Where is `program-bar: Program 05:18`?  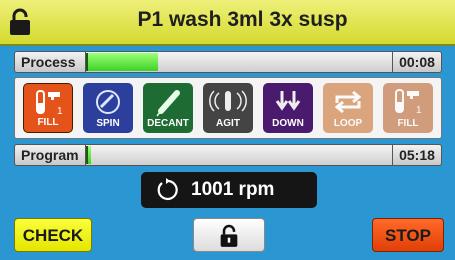
program-bar: Program 05:18 is located at coordinates (228, 155).